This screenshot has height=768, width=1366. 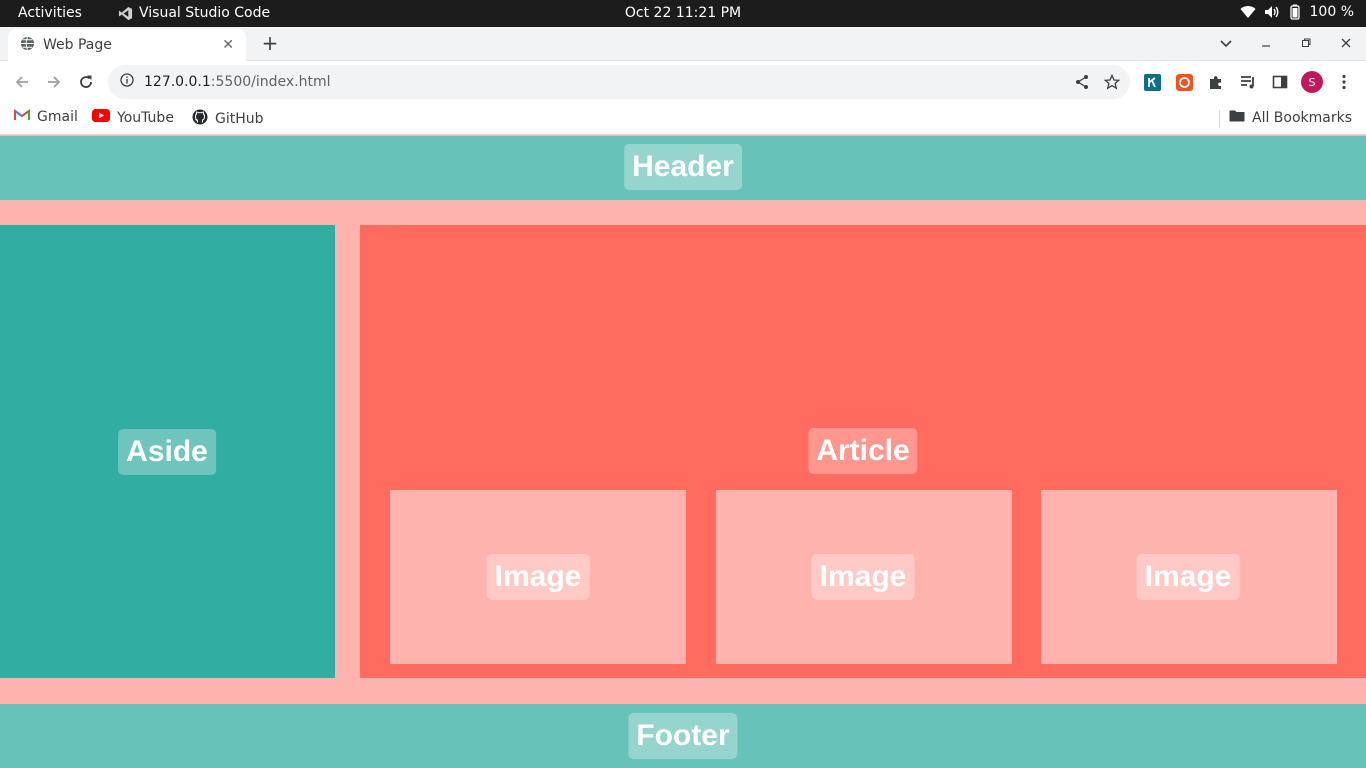 What do you see at coordinates (1331, 12) in the screenshot?
I see `battery-percent: 100 %` at bounding box center [1331, 12].